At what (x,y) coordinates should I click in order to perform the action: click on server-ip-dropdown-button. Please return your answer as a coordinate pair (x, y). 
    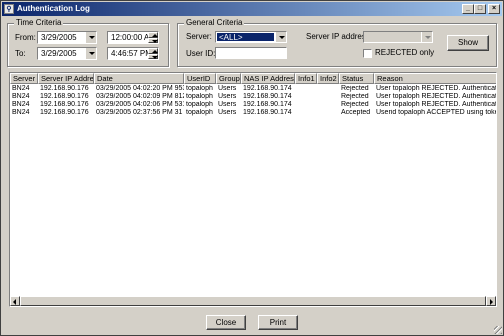
    Looking at the image, I should click on (426, 37).